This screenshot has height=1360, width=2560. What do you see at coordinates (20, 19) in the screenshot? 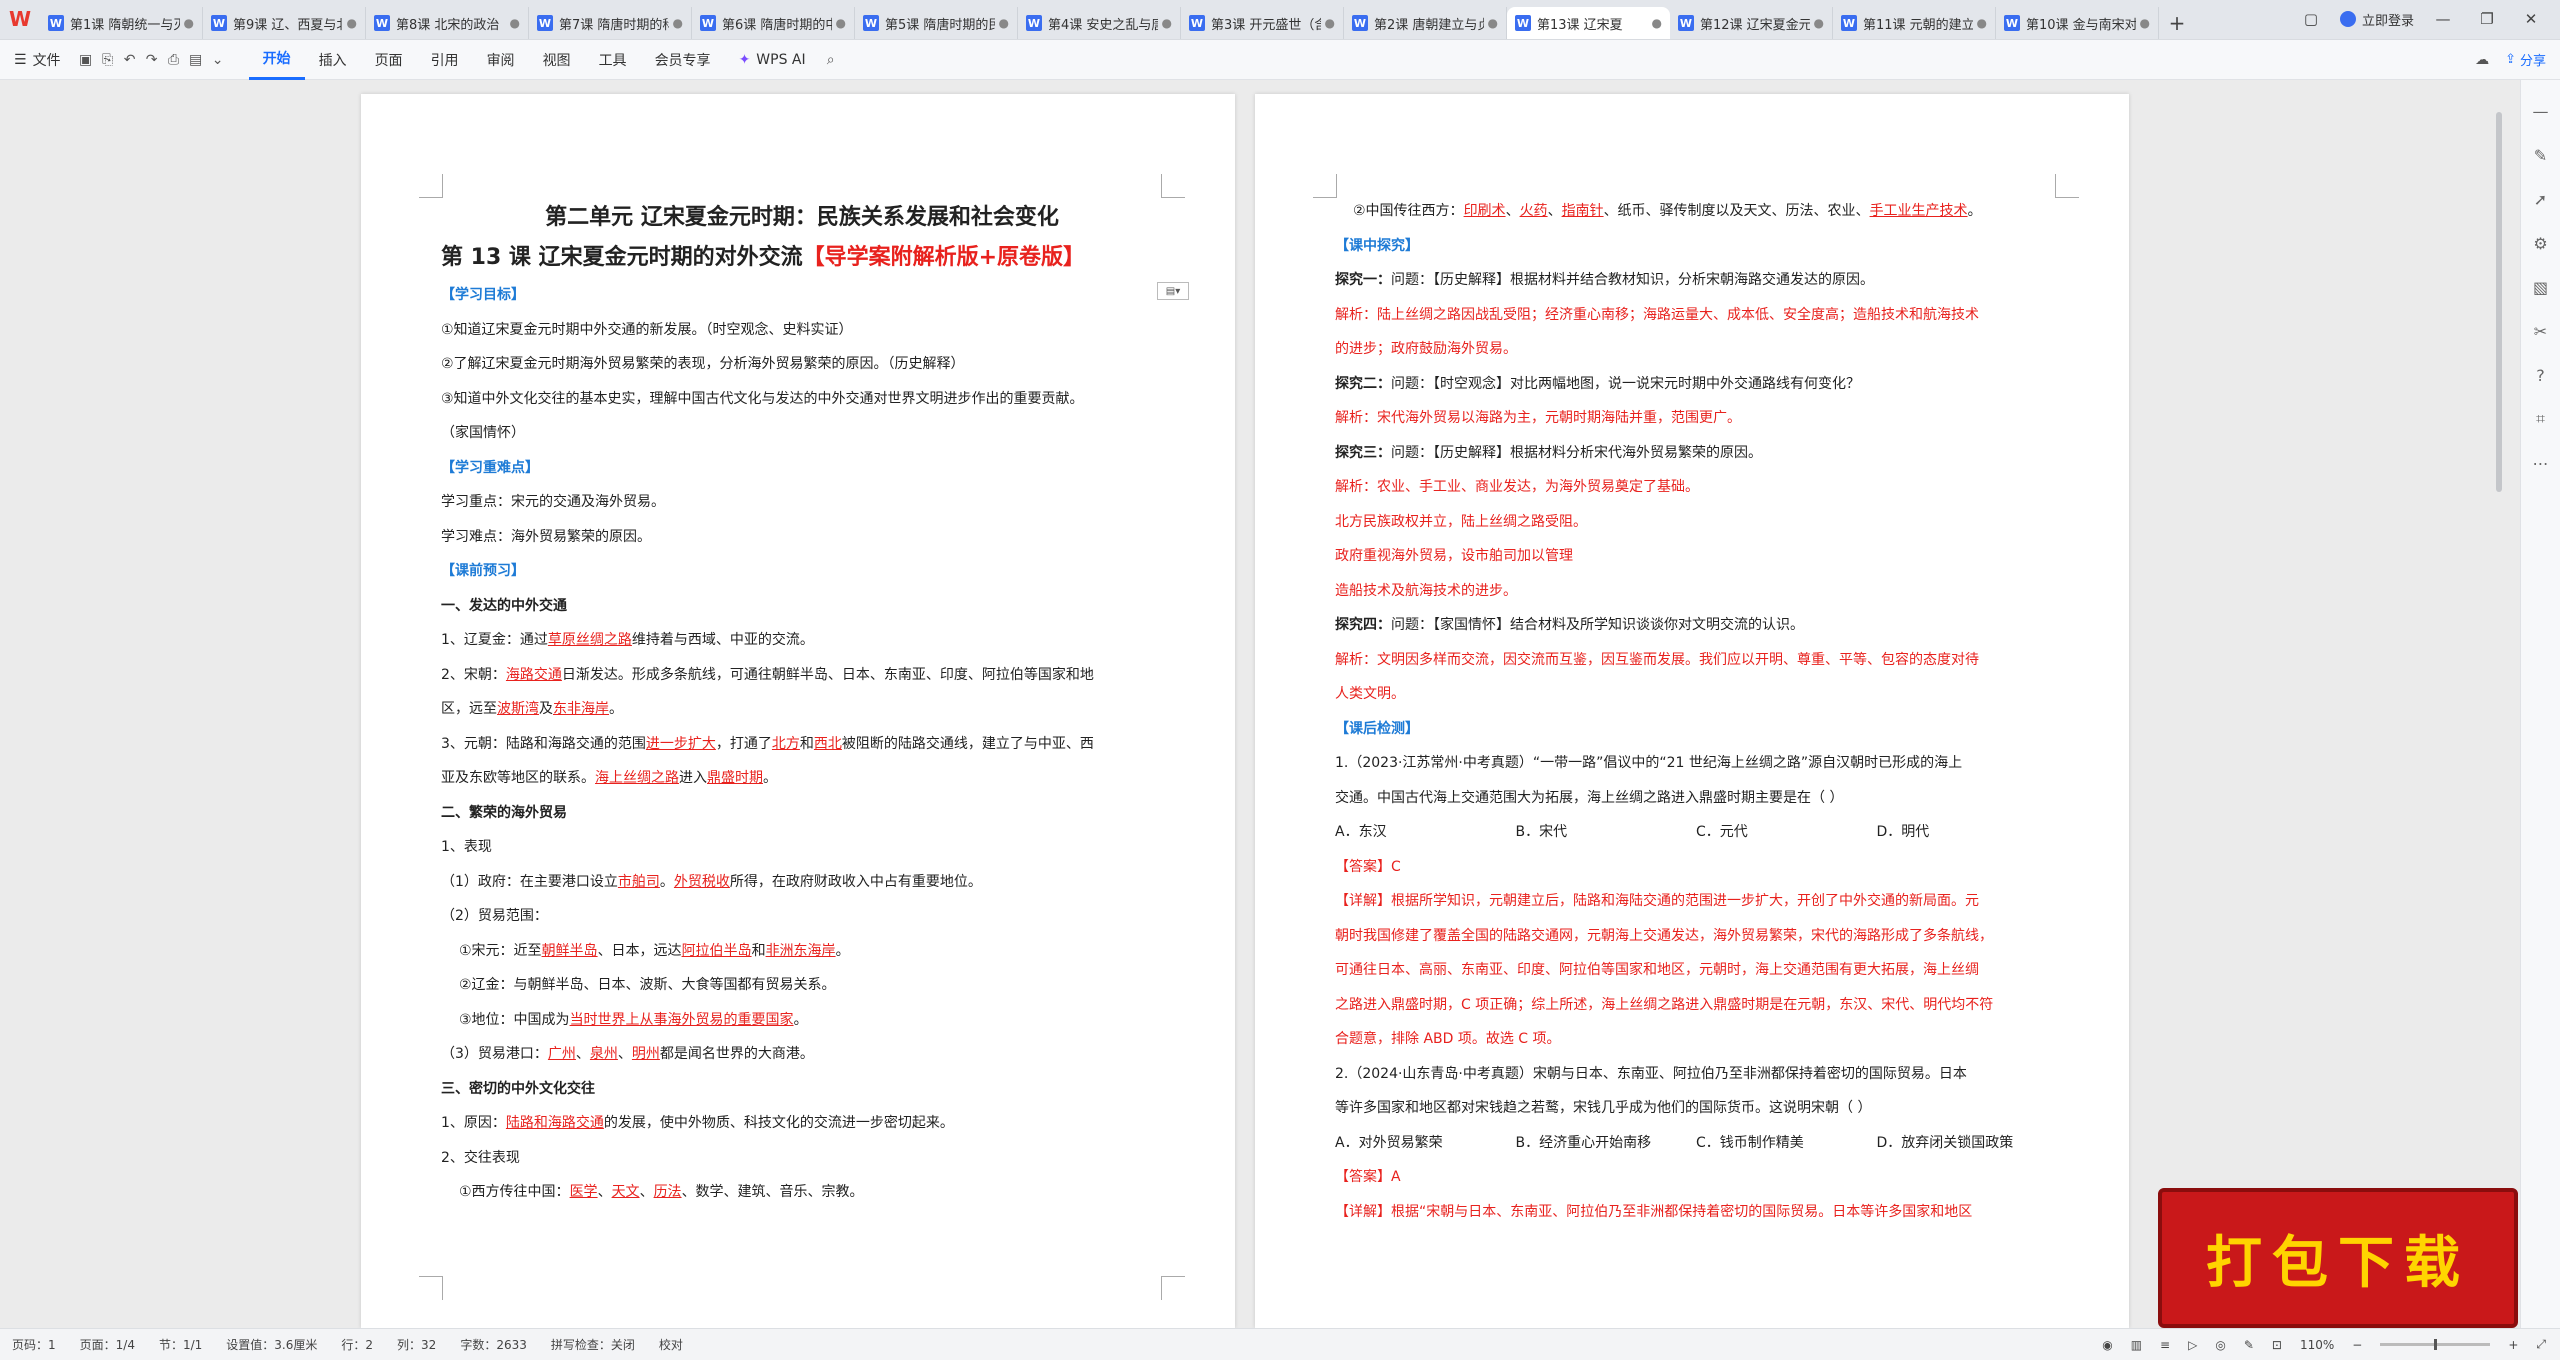
I see `wps-logo-icon: W` at bounding box center [20, 19].